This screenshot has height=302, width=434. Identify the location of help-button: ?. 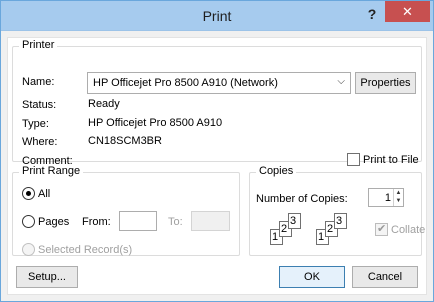
(372, 14).